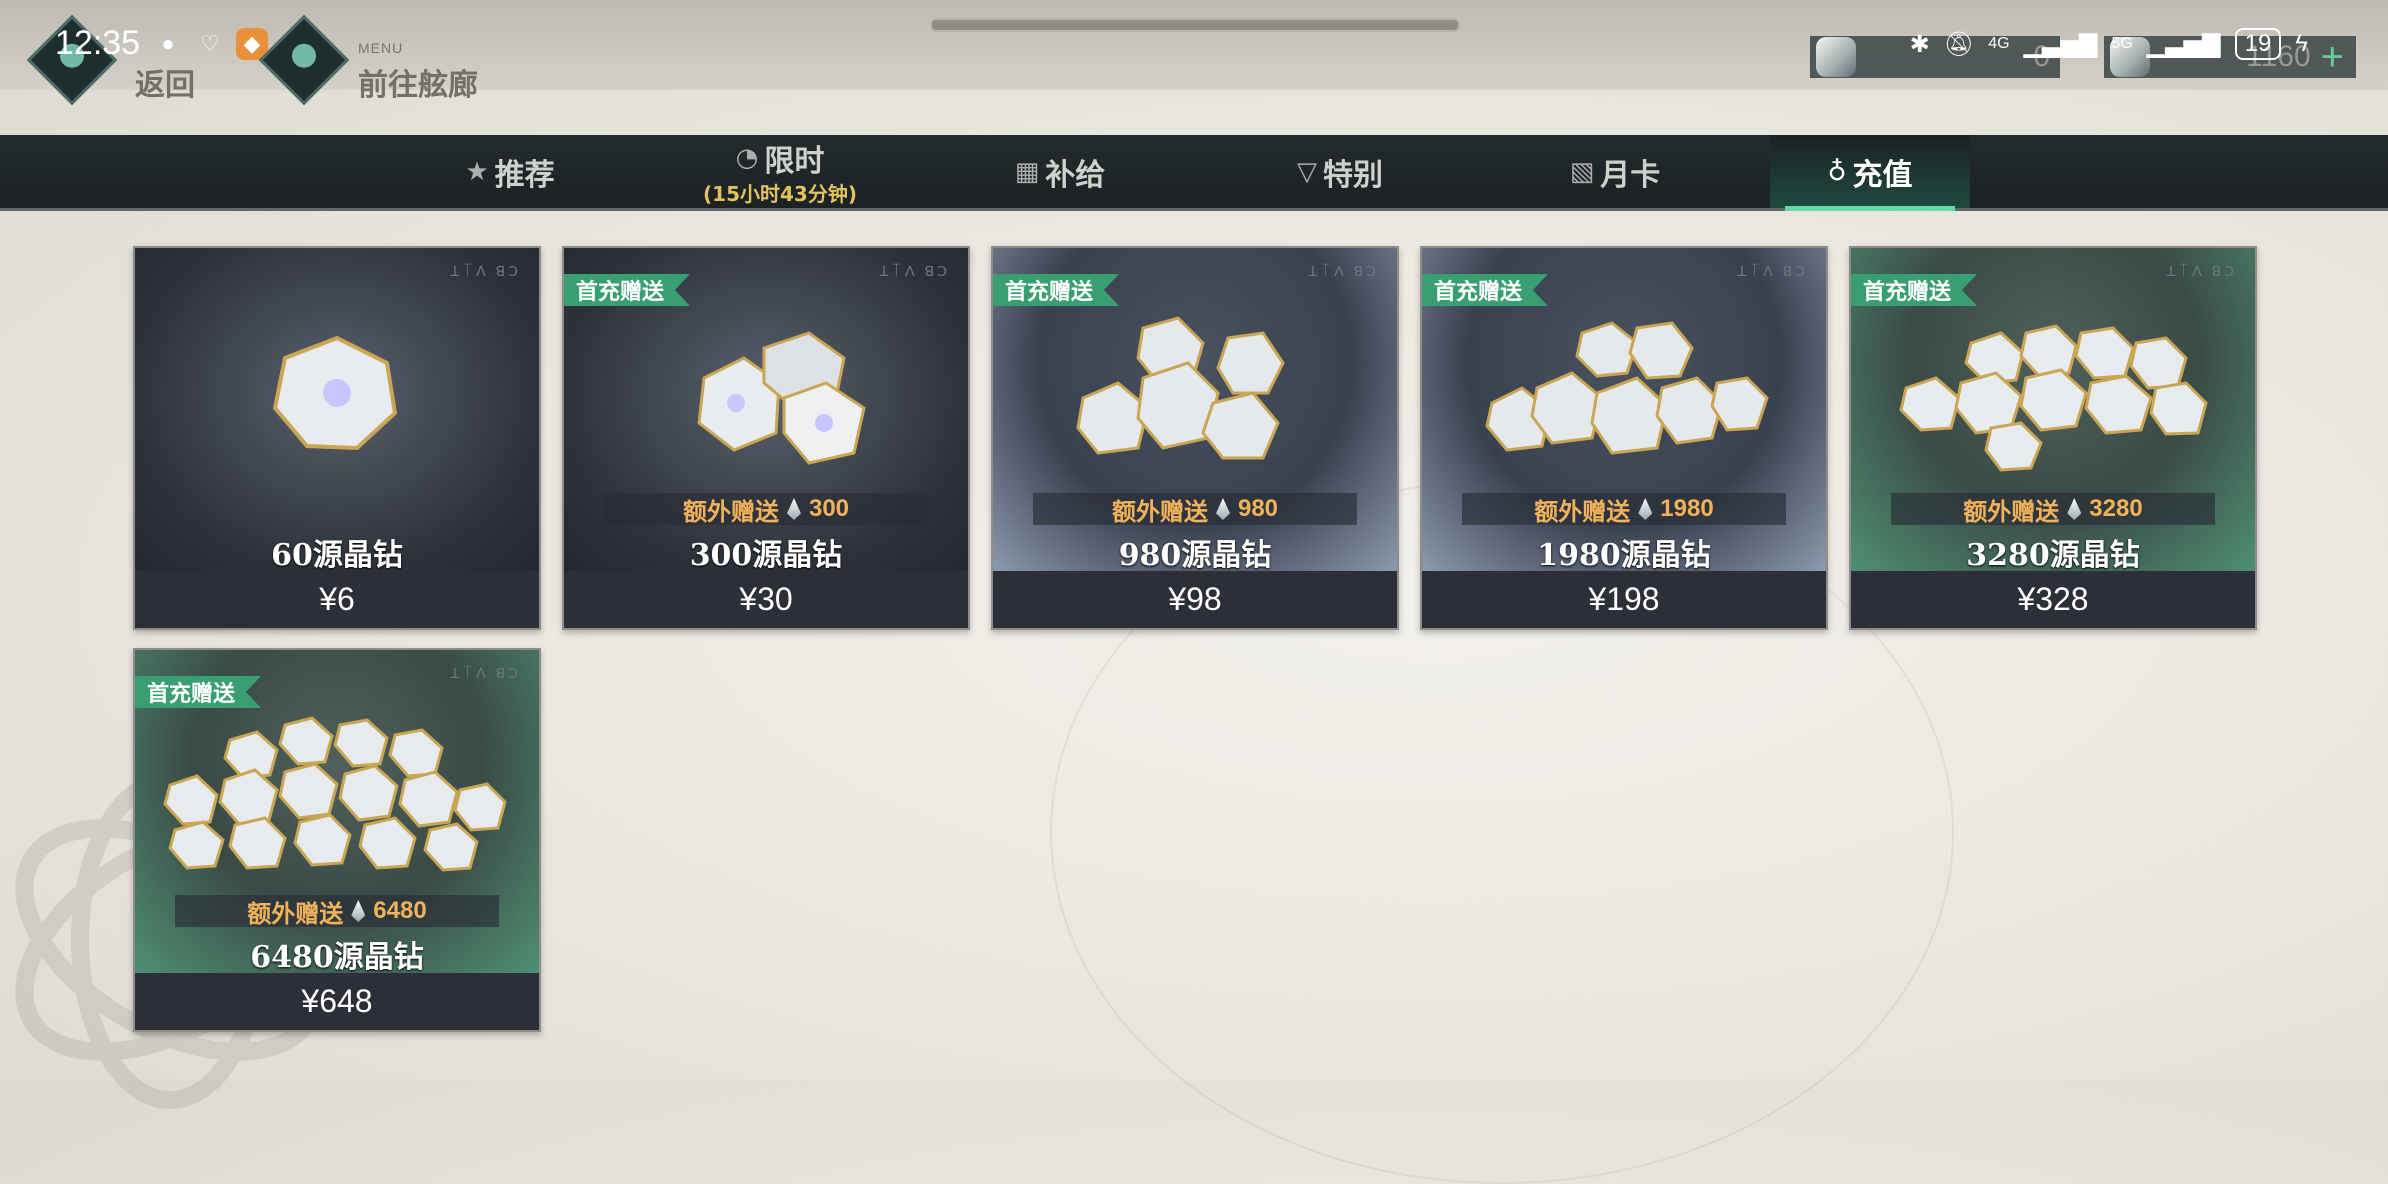  What do you see at coordinates (1624, 555) in the screenshot?
I see `product-name: 1980源晶钻` at bounding box center [1624, 555].